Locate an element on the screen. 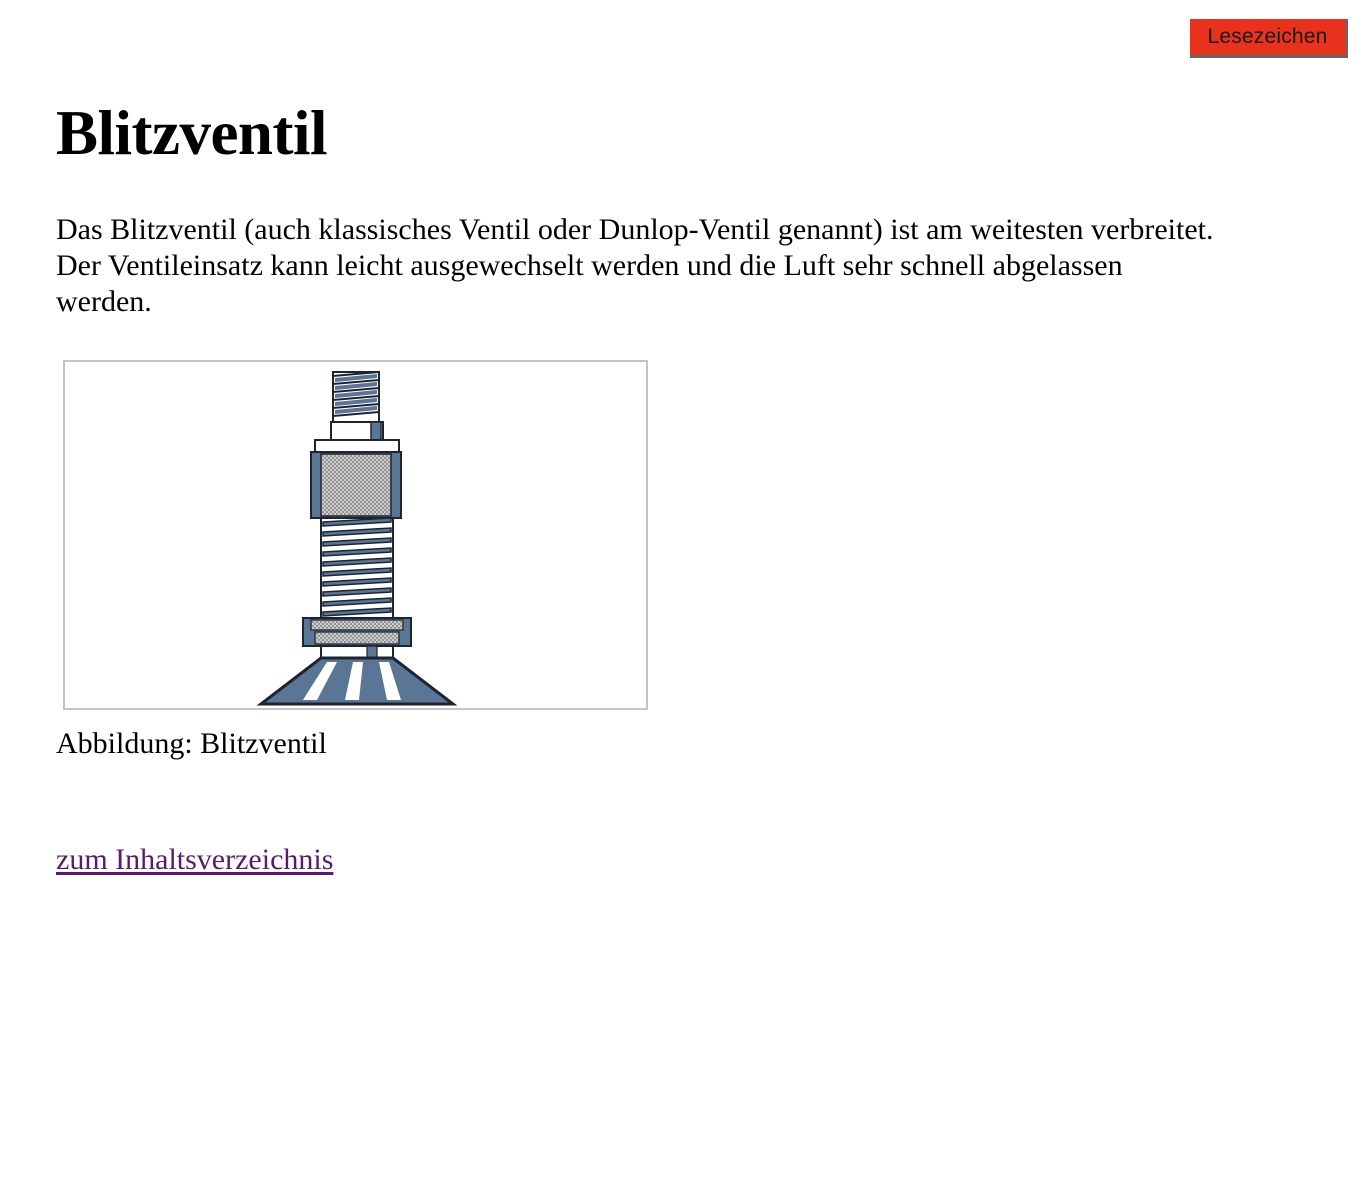 This screenshot has width=1362, height=1186. valve-illustration-icon is located at coordinates (357, 538).